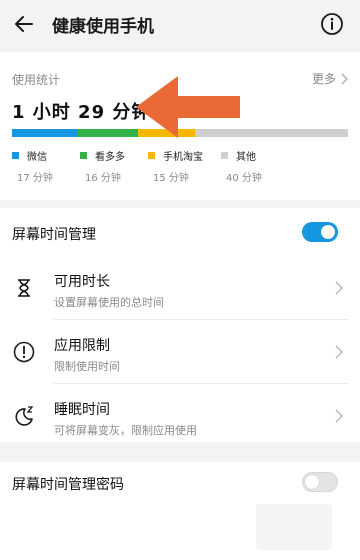 This screenshot has height=560, width=360. Describe the element at coordinates (180, 288) in the screenshot. I see `row-available-time: 可用时长 设置屏幕使用的总时间` at that location.